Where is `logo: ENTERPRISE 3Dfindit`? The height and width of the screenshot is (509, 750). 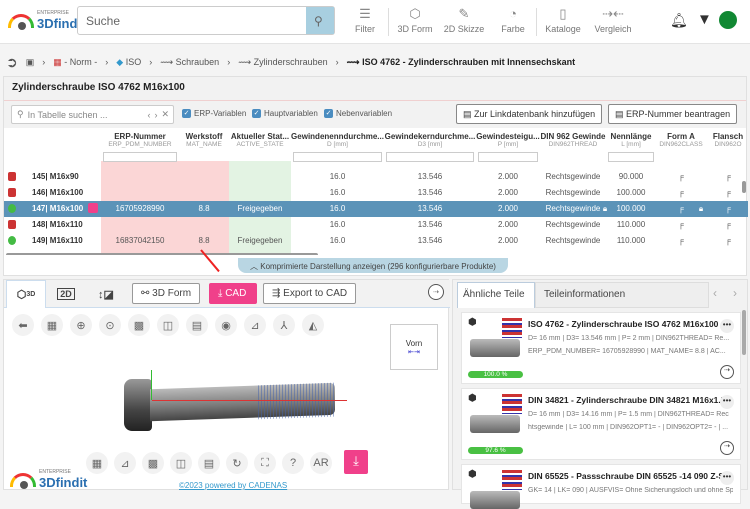 logo: ENTERPRISE 3Dfindit is located at coordinates (46, 20).